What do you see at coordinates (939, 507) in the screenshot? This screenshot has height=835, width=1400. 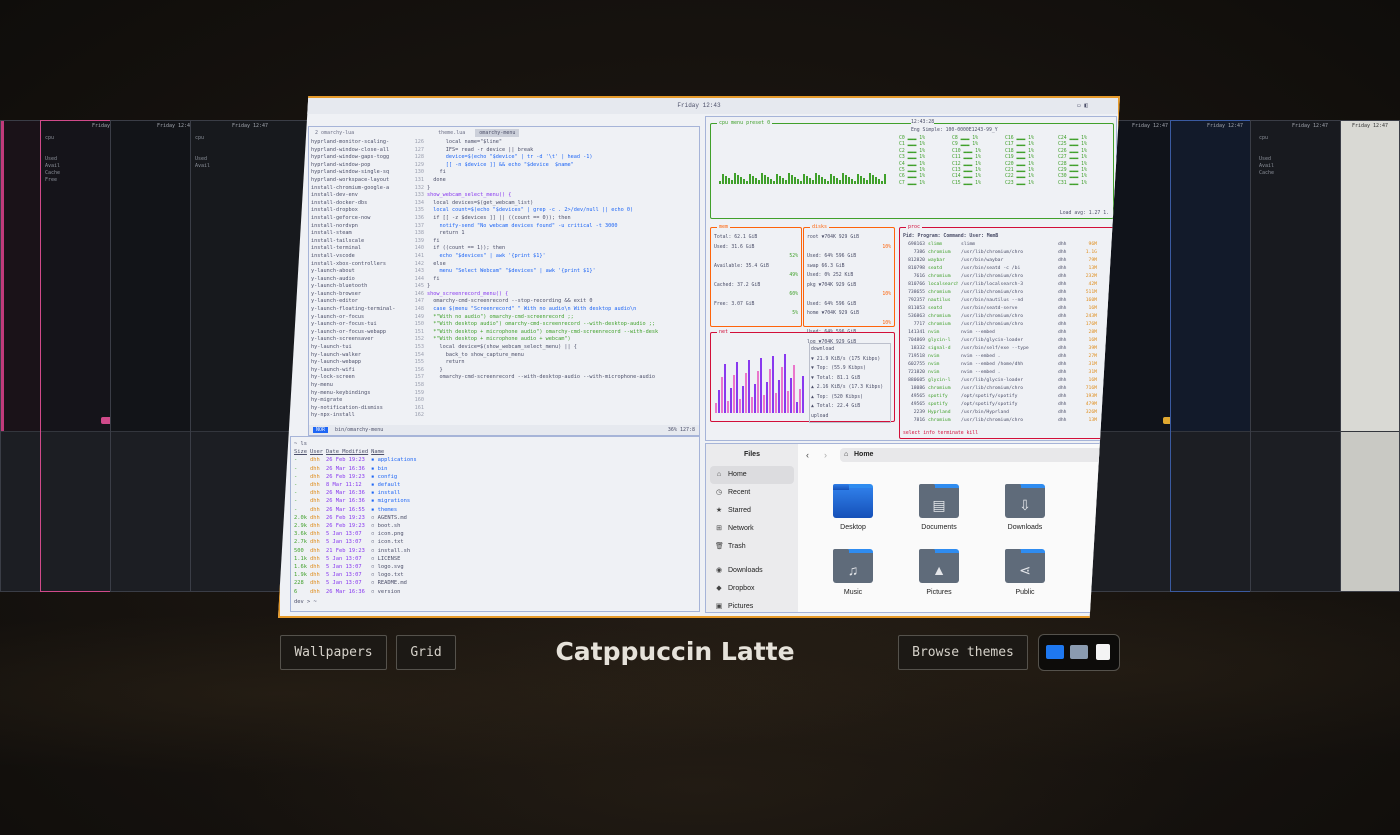 I see `folder-documents: ▤ Documents` at bounding box center [939, 507].